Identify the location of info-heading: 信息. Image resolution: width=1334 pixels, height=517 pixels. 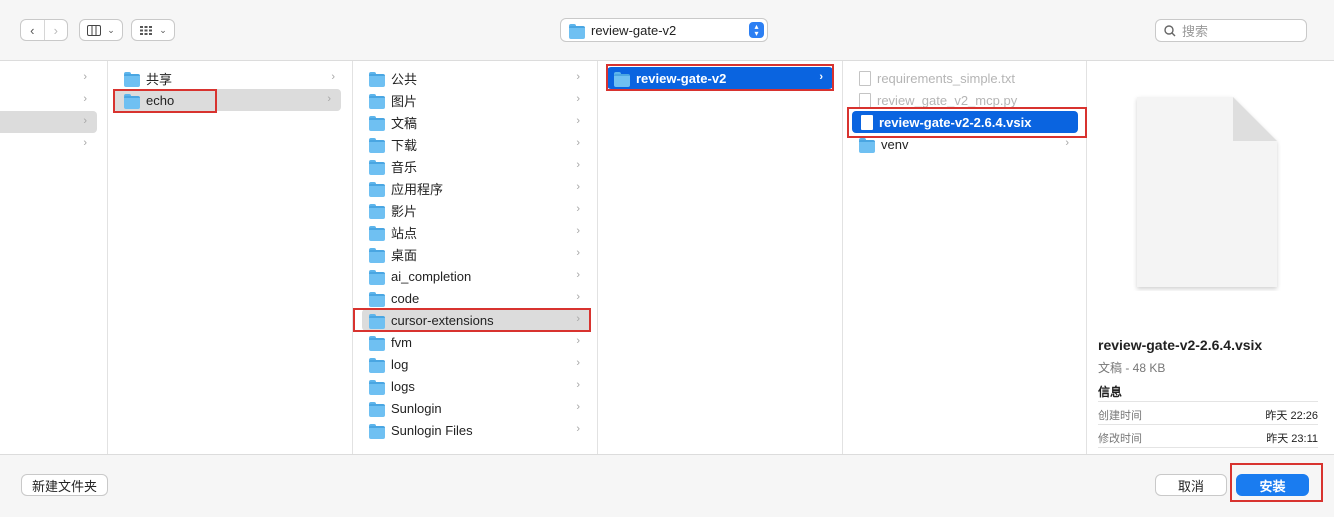
(1110, 392).